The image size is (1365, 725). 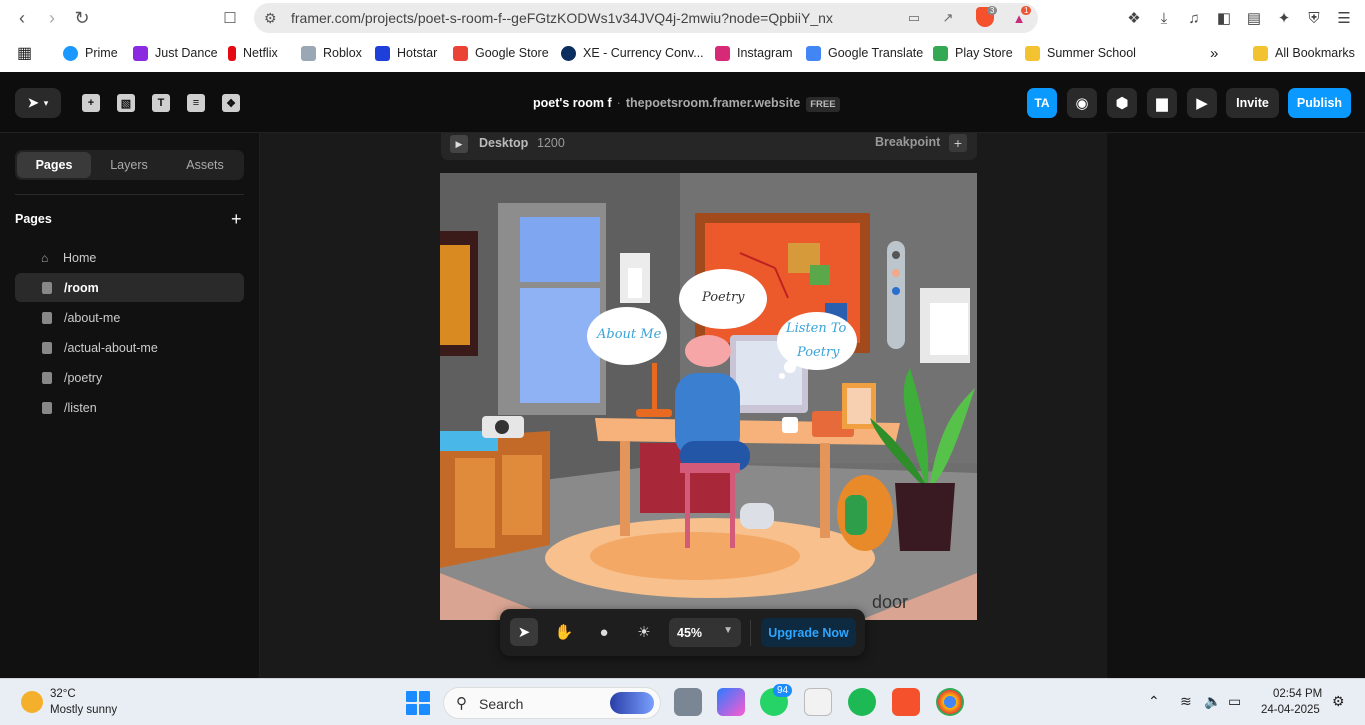 I want to click on framer-logo-icon: ➤, so click(x=33, y=102).